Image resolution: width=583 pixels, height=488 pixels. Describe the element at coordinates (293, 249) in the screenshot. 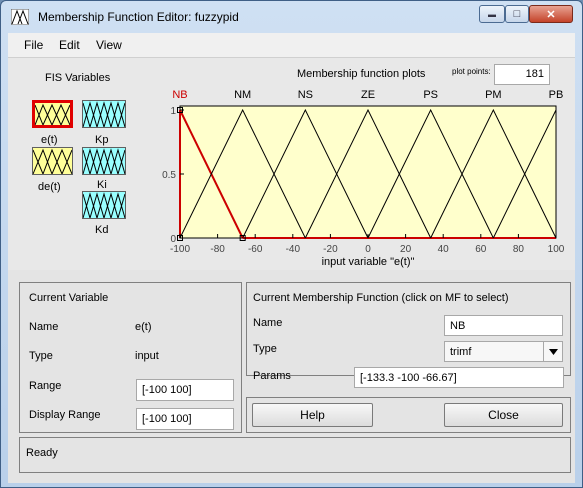

I see `x-tick-label: -40` at that location.